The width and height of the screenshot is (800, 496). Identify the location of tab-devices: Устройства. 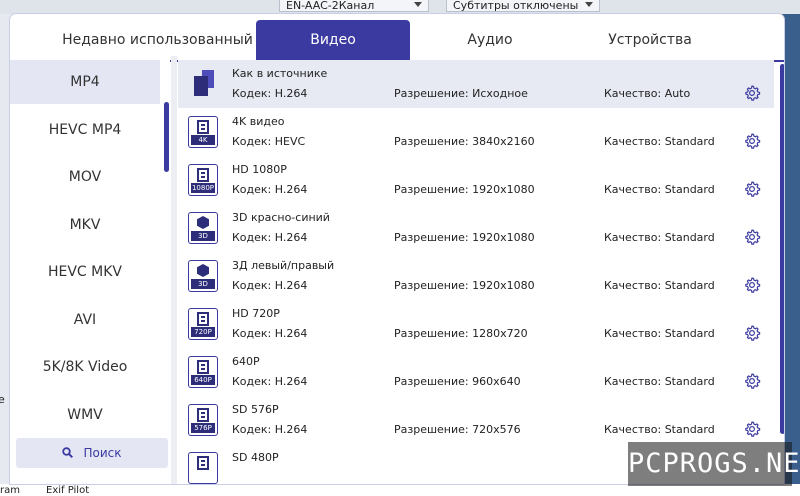
(650, 40).